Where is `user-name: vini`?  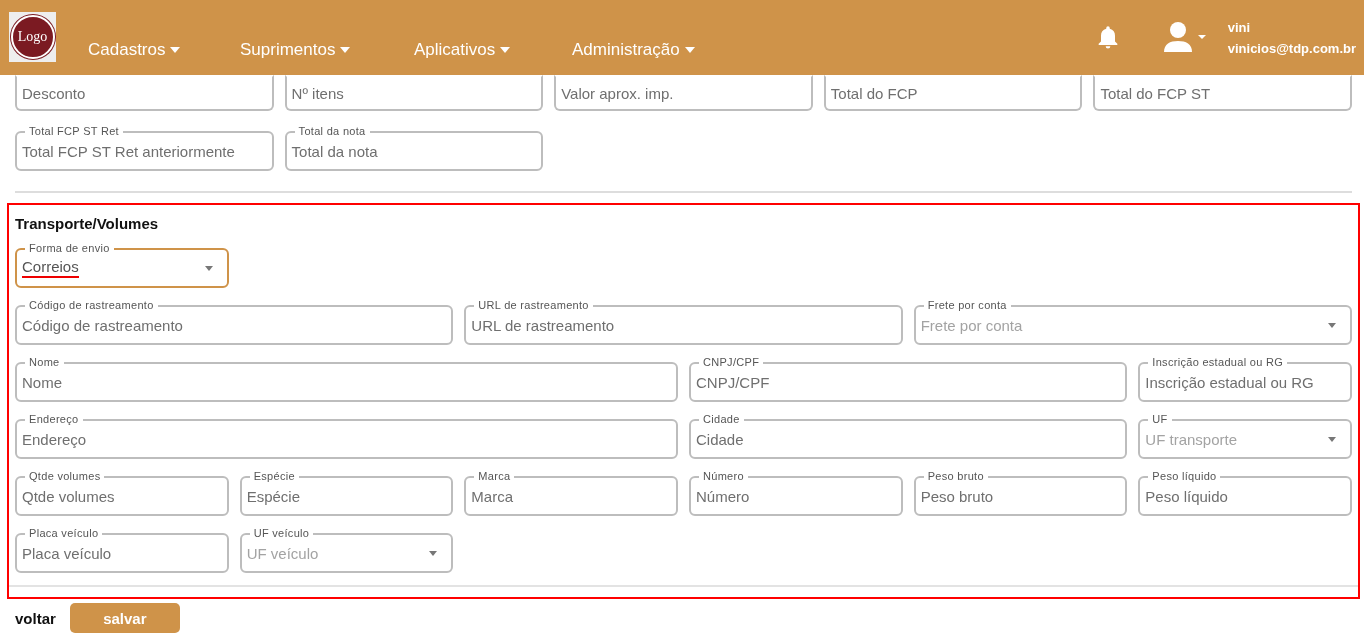
user-name: vini is located at coordinates (1239, 27).